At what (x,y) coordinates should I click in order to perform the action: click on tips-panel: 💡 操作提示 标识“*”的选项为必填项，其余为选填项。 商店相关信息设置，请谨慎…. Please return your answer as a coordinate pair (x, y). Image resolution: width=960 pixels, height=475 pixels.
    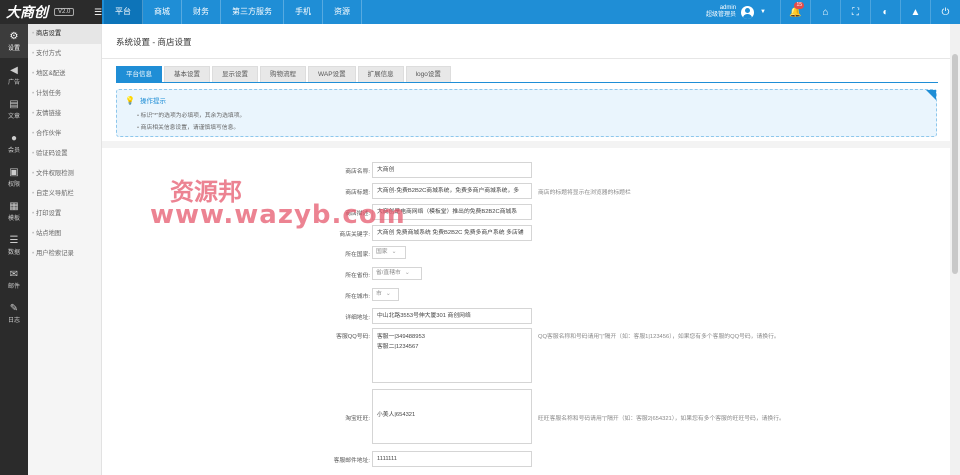
    Looking at the image, I should click on (526, 113).